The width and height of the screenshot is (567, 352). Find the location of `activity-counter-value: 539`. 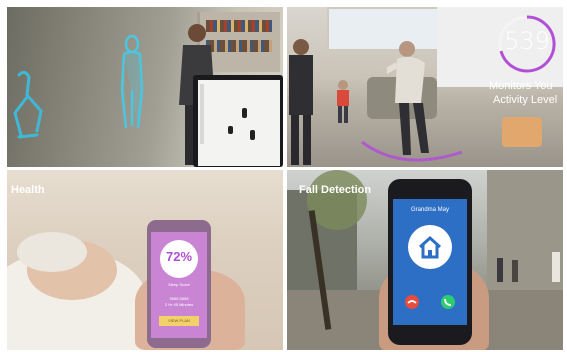

activity-counter-value: 539 is located at coordinates (527, 41).